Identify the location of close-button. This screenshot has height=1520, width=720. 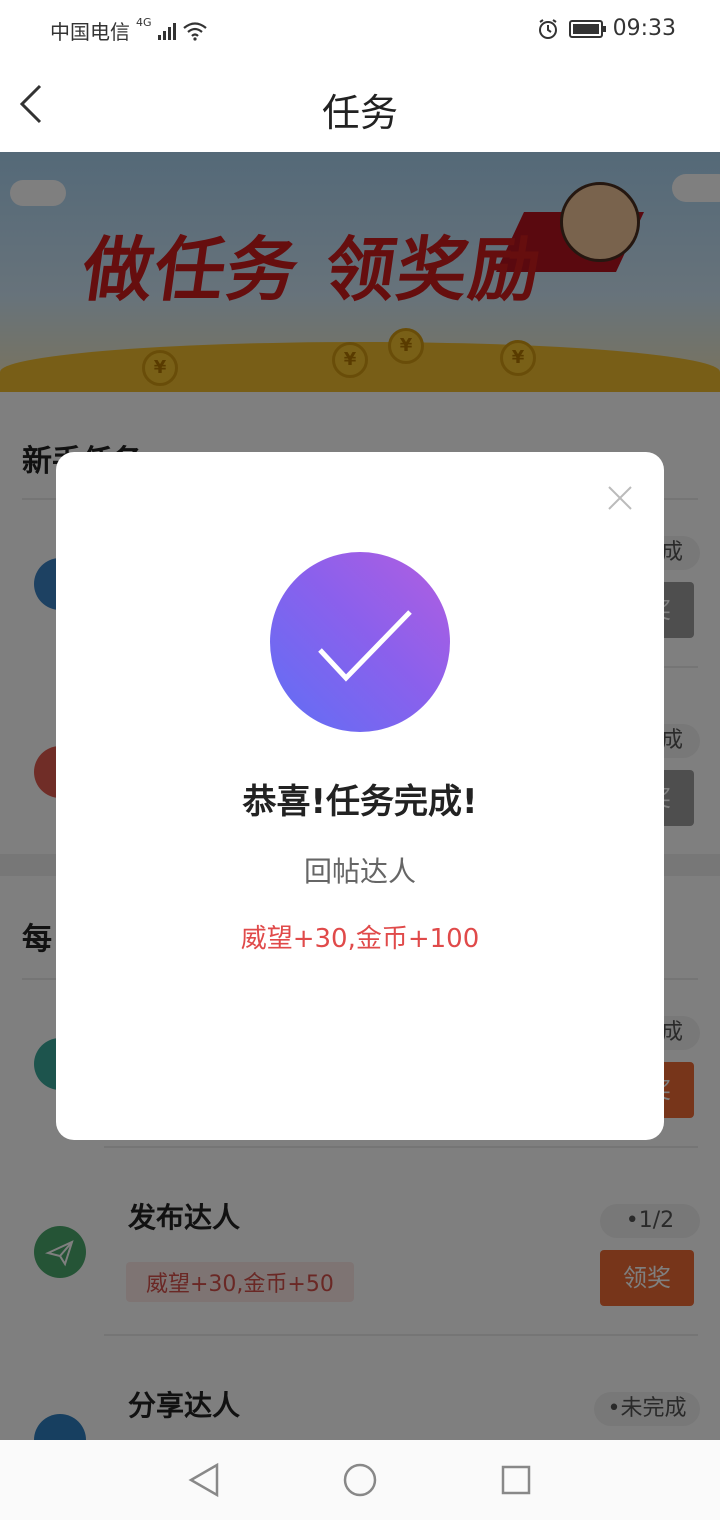
(620, 498).